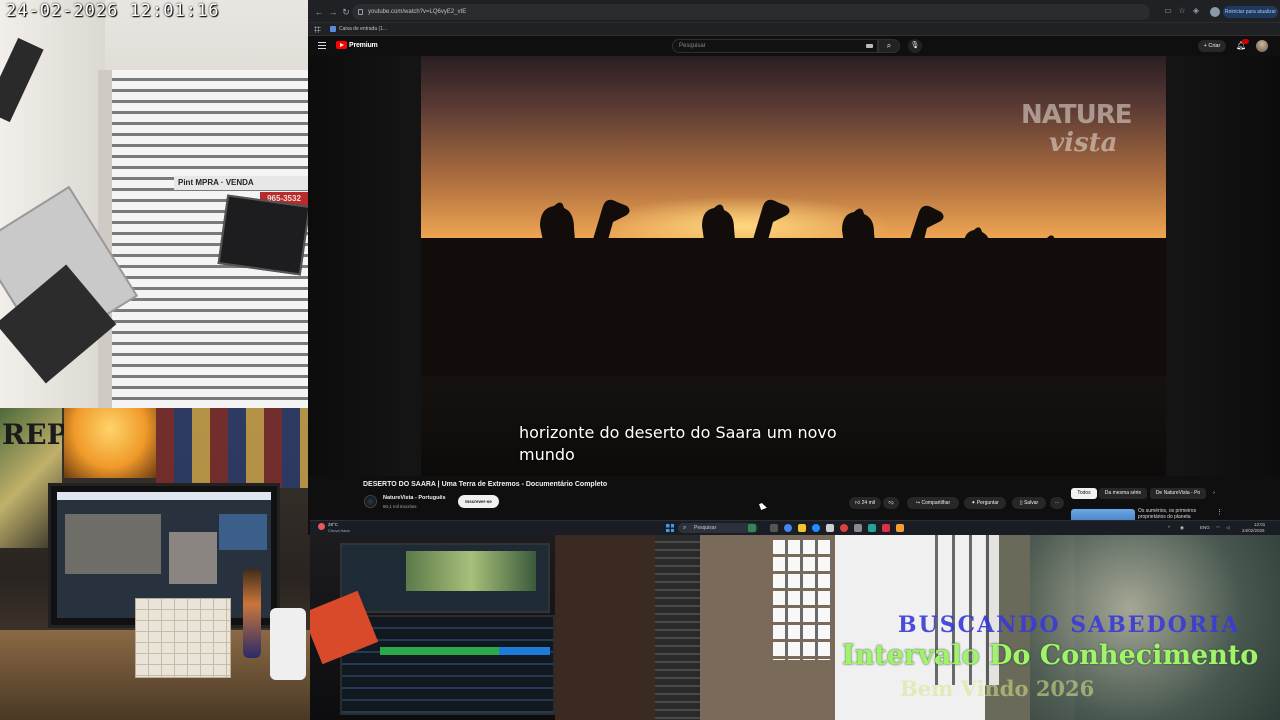 The width and height of the screenshot is (1280, 720). Describe the element at coordinates (1178, 493) in the screenshot. I see `chip-channel: De NatureVista - Po` at that location.